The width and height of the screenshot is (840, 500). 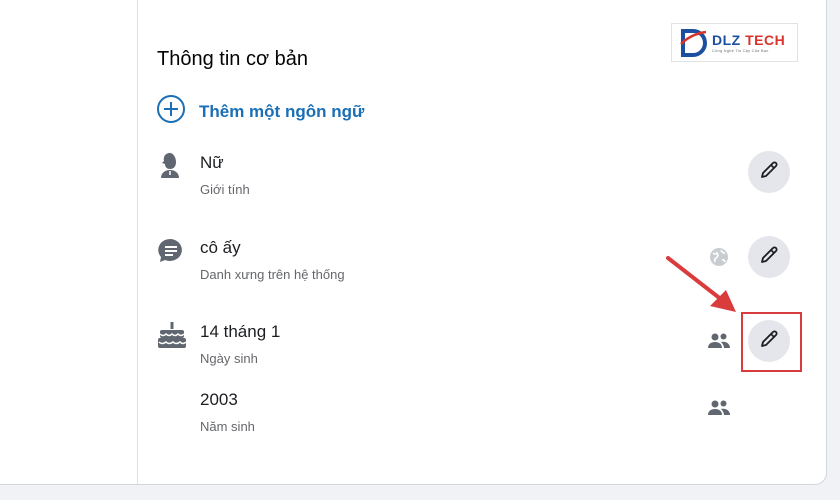 What do you see at coordinates (232, 59) in the screenshot?
I see `section-title: Thông tin cơ bản` at bounding box center [232, 59].